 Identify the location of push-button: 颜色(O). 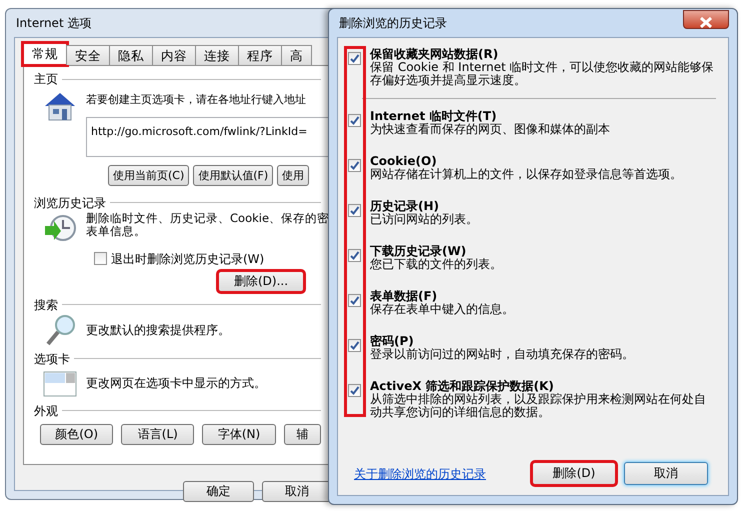
(77, 434).